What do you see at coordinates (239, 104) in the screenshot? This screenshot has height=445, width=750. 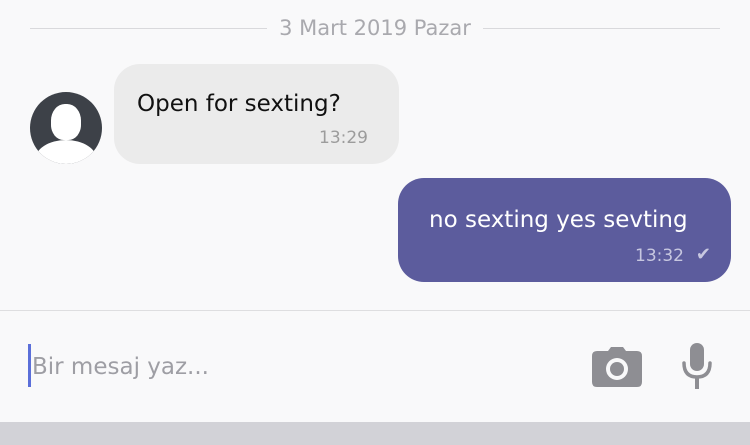 I see `message-text: Open for sexting?` at bounding box center [239, 104].